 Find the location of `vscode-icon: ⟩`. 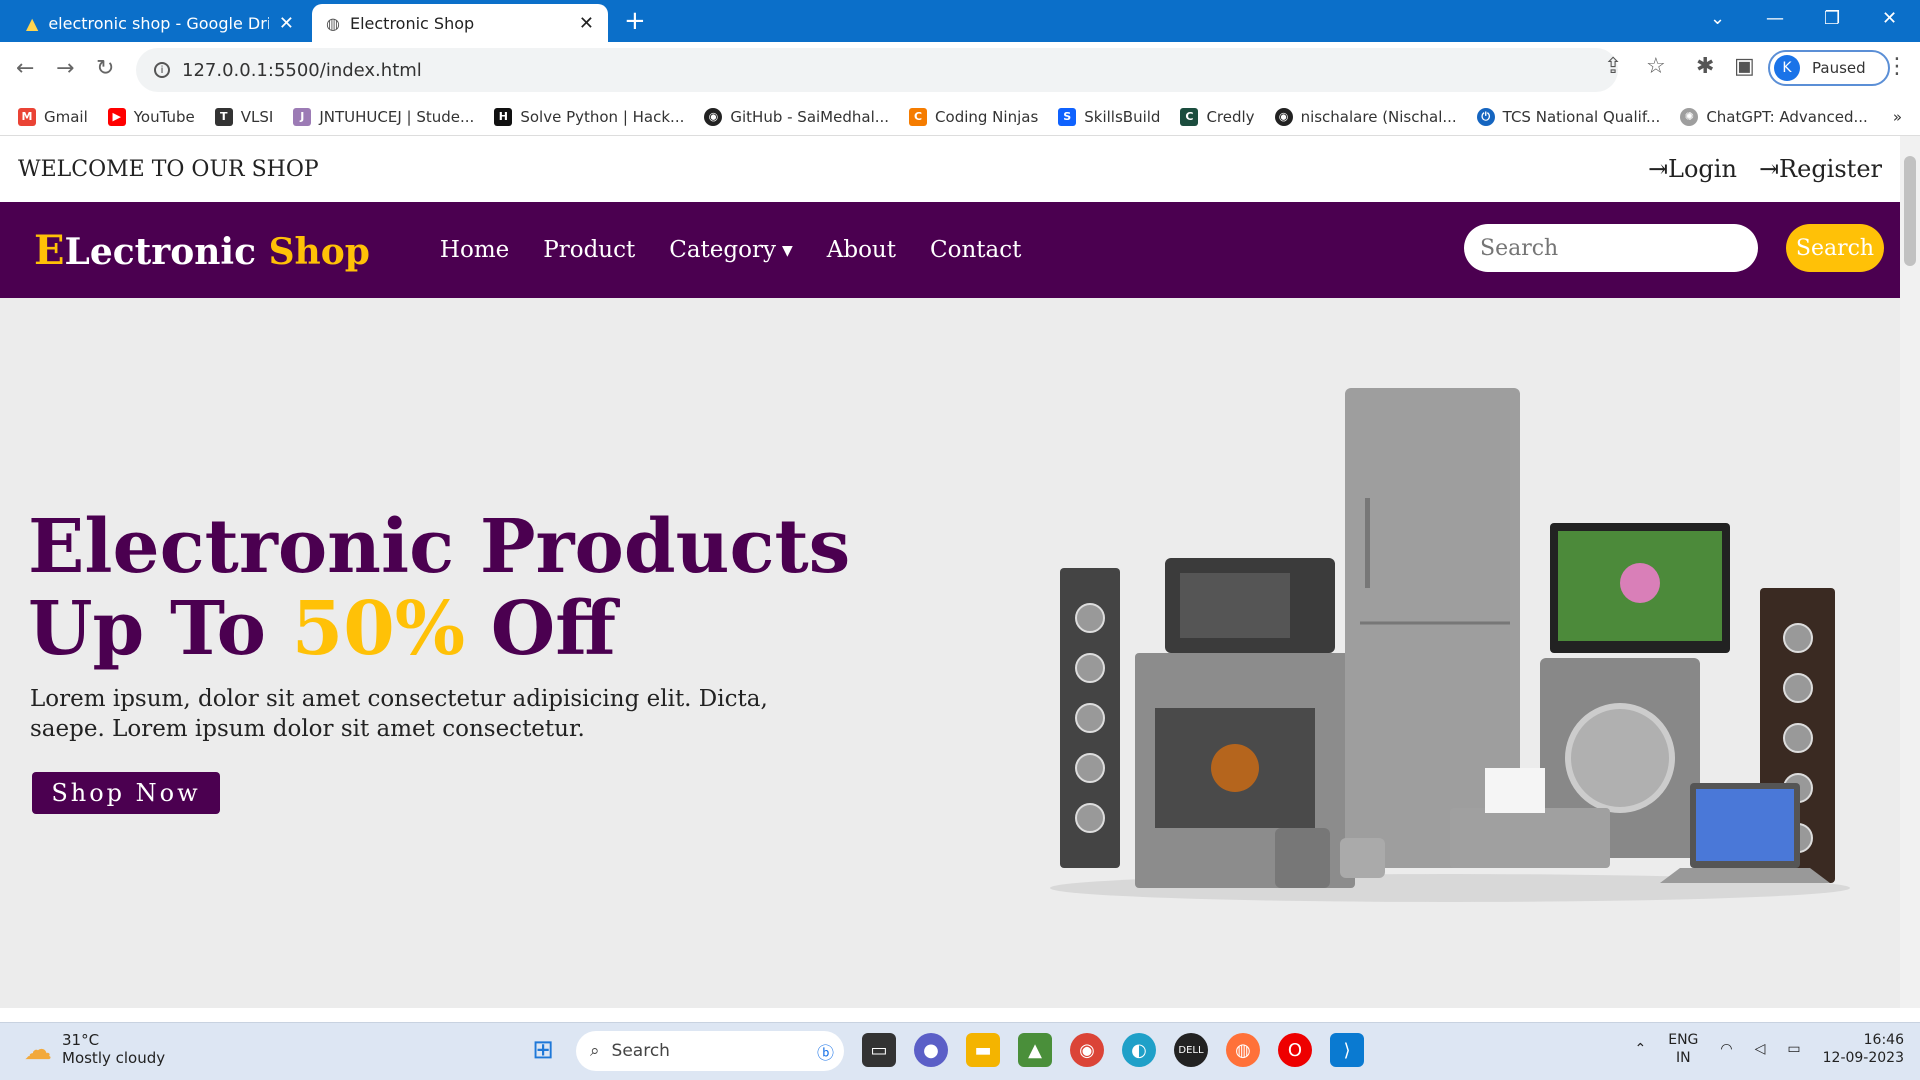

vscode-icon: ⟩ is located at coordinates (1347, 1050).